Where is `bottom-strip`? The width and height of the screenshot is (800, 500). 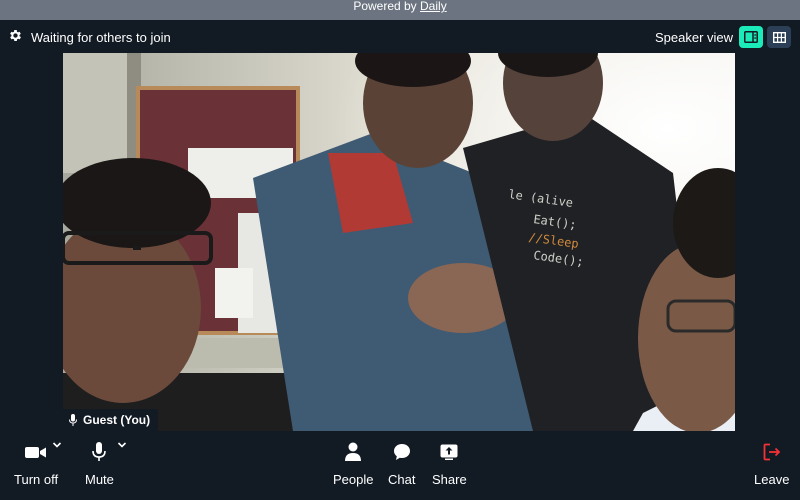
bottom-strip is located at coordinates (400, 495).